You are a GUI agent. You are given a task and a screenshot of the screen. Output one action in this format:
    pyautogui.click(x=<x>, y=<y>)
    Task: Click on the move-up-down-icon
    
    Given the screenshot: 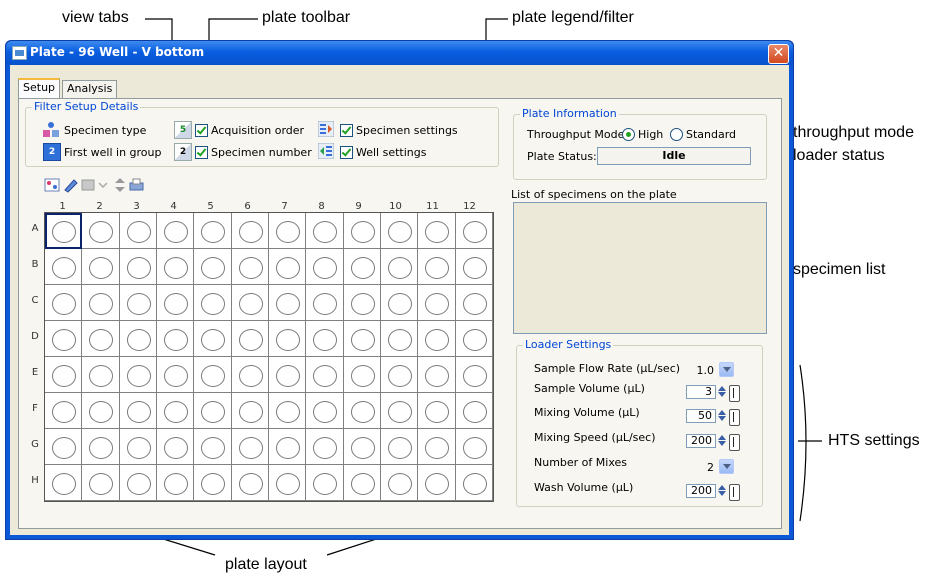 What is the action you would take?
    pyautogui.click(x=120, y=185)
    